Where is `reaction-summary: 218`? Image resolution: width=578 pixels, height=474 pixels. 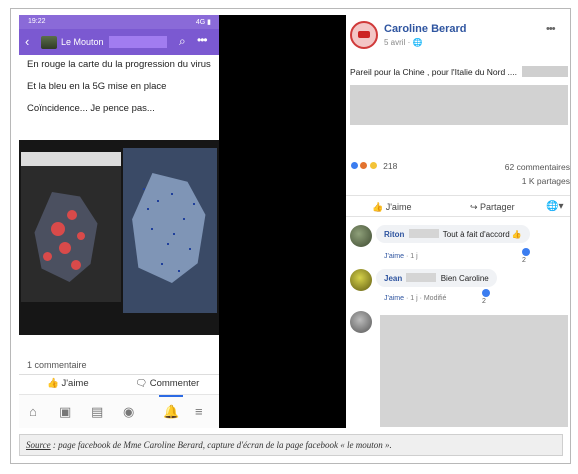 reaction-summary: 218 is located at coordinates (373, 166).